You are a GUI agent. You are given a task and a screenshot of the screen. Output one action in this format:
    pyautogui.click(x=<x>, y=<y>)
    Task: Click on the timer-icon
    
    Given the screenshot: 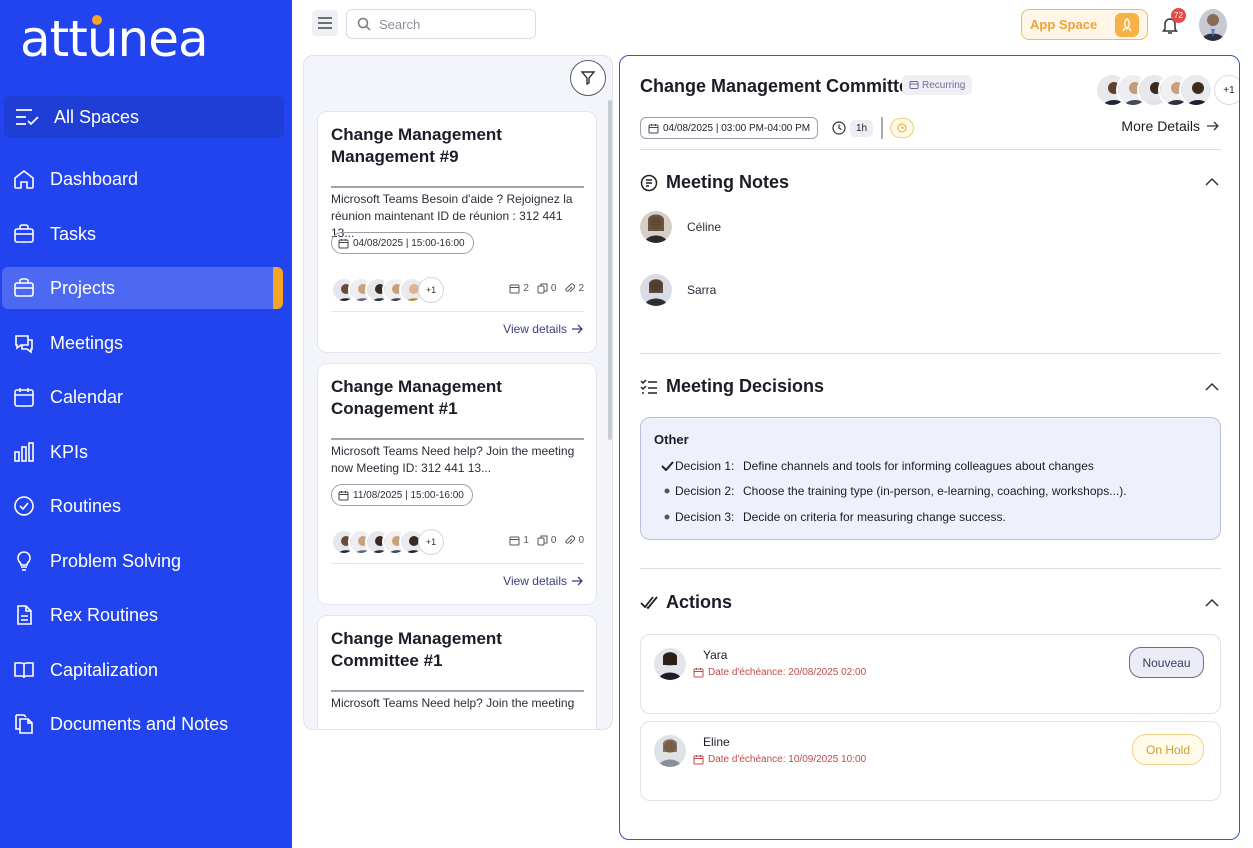 What is the action you would take?
    pyautogui.click(x=902, y=128)
    